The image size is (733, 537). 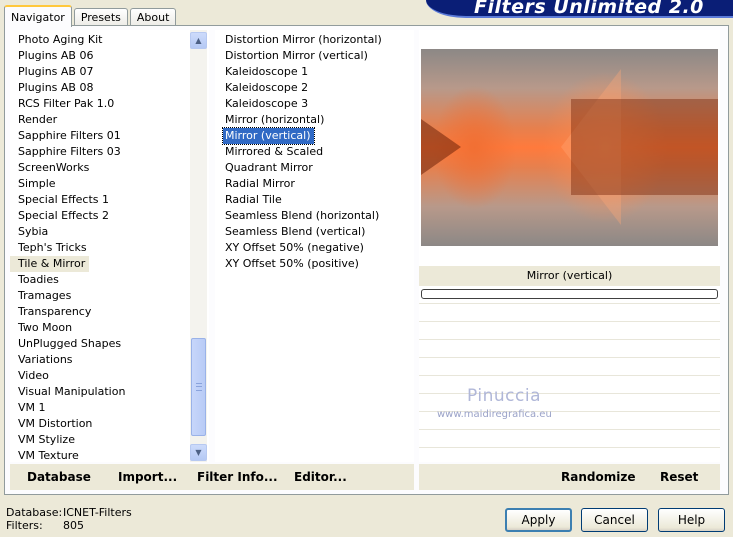 I want to click on list-item: Two Moon, so click(x=109, y=328).